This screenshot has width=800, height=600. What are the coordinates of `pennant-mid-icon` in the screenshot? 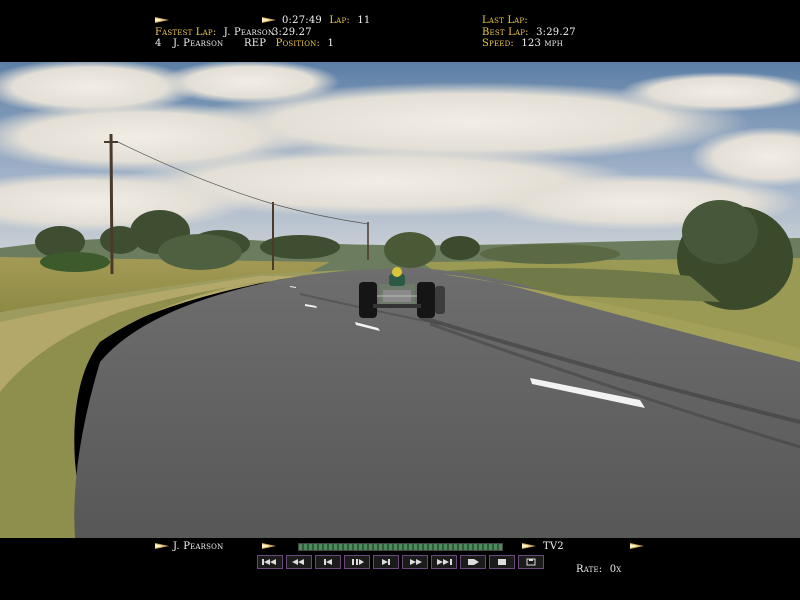 It's located at (269, 20).